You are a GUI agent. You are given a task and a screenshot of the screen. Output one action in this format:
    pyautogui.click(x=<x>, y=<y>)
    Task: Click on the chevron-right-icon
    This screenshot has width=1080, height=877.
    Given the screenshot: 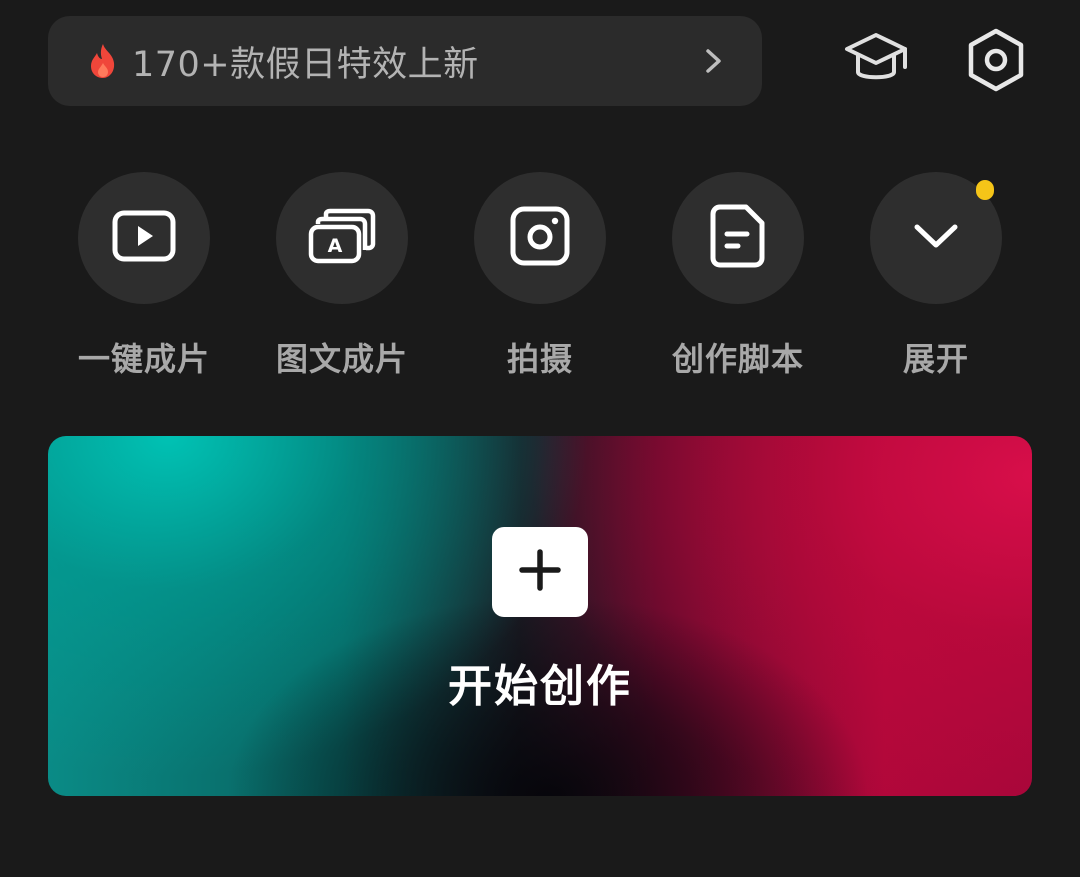 What is the action you would take?
    pyautogui.click(x=714, y=61)
    